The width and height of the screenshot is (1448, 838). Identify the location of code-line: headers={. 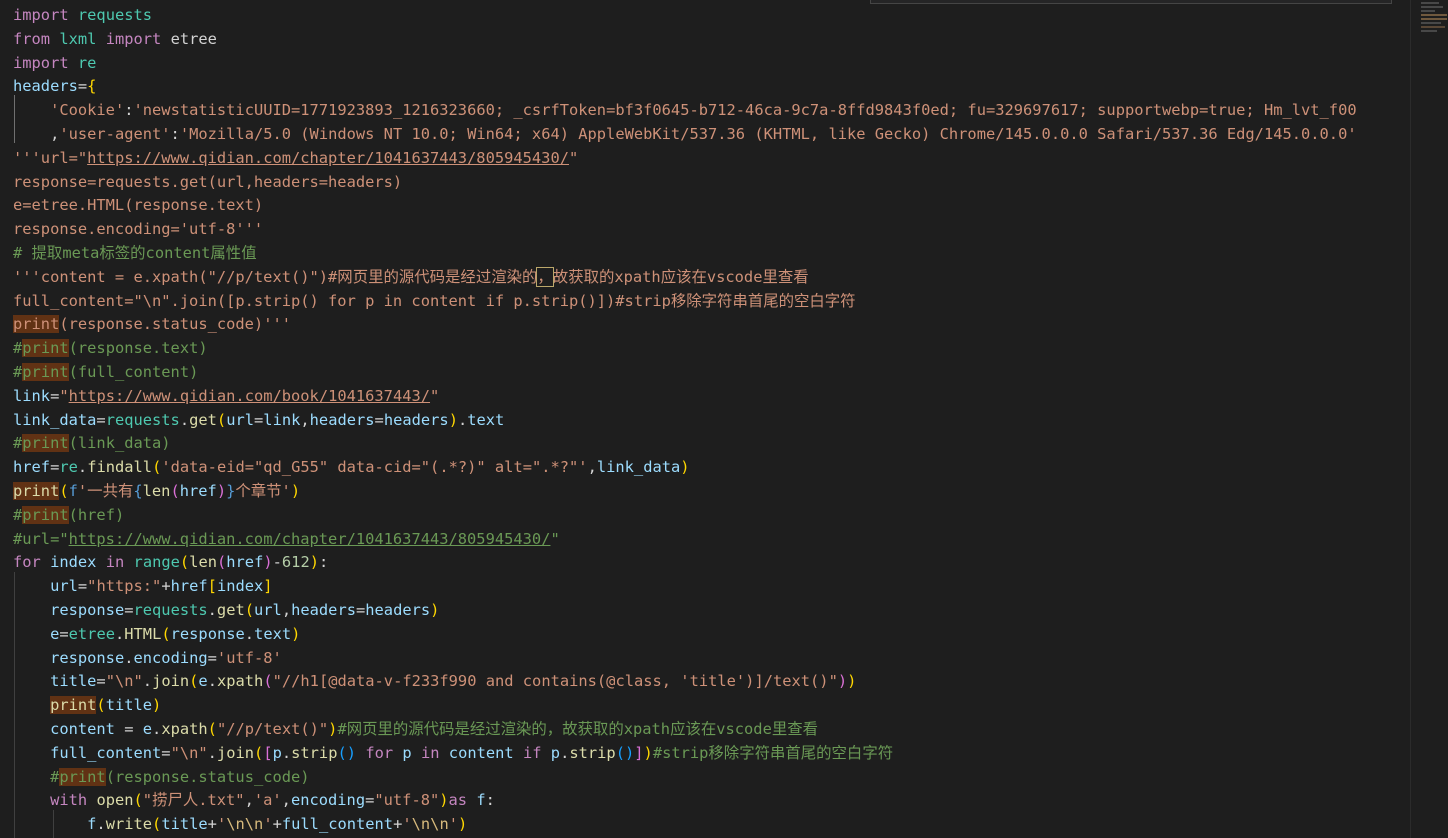
(54, 87).